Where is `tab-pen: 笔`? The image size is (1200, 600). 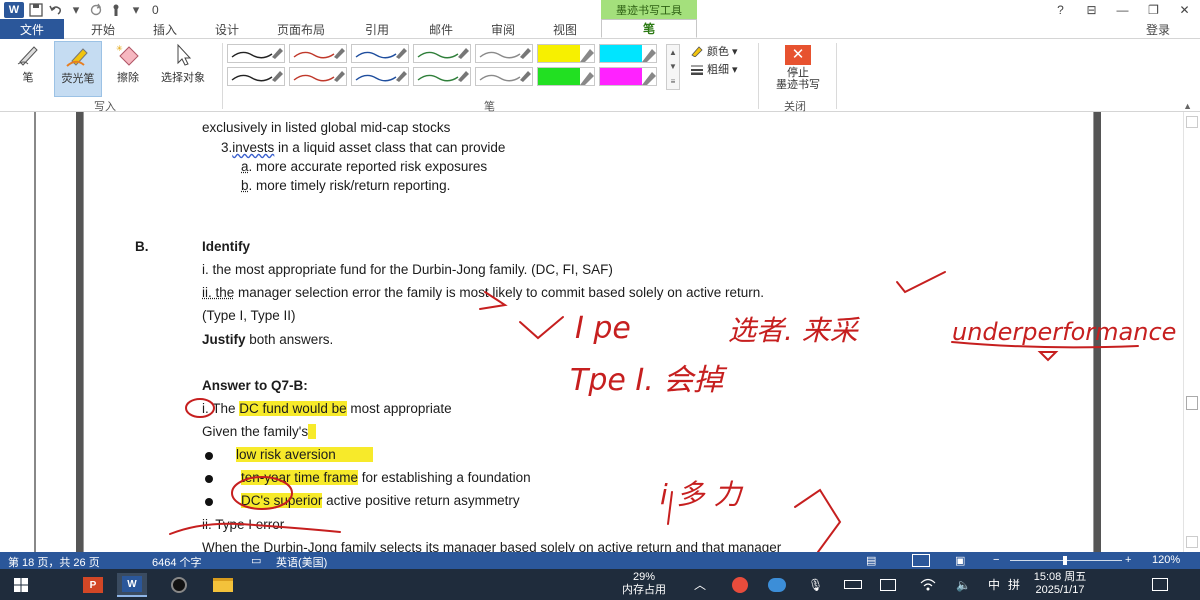
tab-pen: 笔 is located at coordinates (649, 28).